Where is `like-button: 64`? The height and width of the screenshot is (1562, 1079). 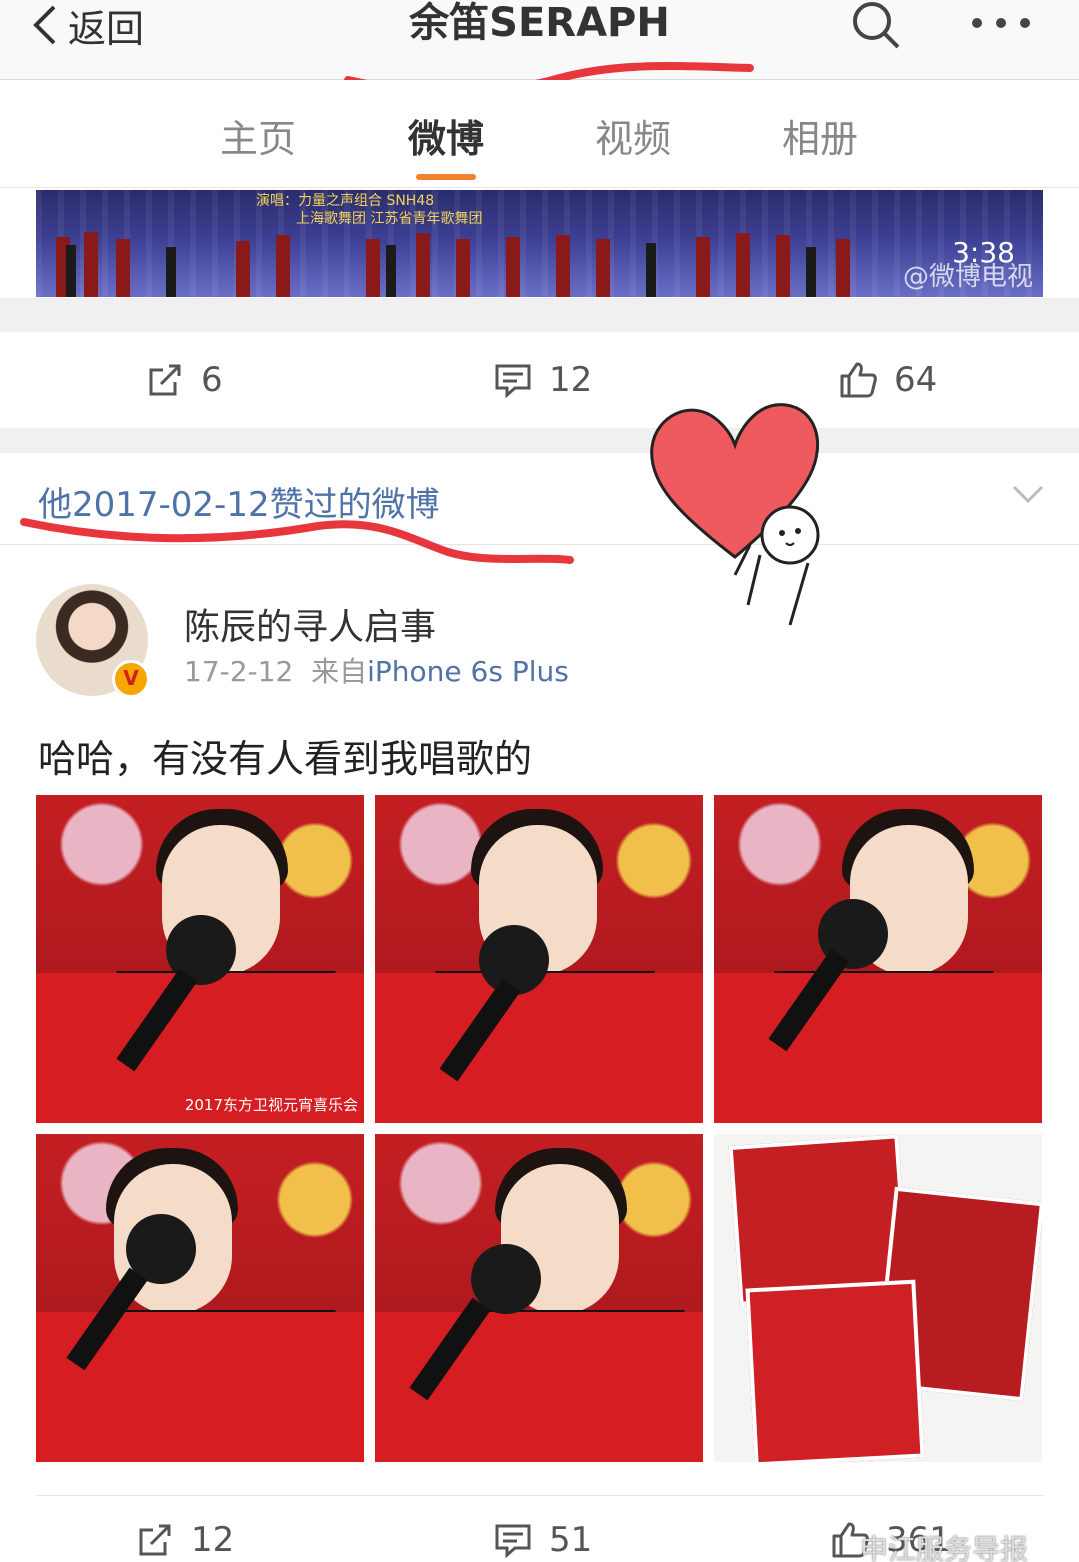 like-button: 64 is located at coordinates (887, 380).